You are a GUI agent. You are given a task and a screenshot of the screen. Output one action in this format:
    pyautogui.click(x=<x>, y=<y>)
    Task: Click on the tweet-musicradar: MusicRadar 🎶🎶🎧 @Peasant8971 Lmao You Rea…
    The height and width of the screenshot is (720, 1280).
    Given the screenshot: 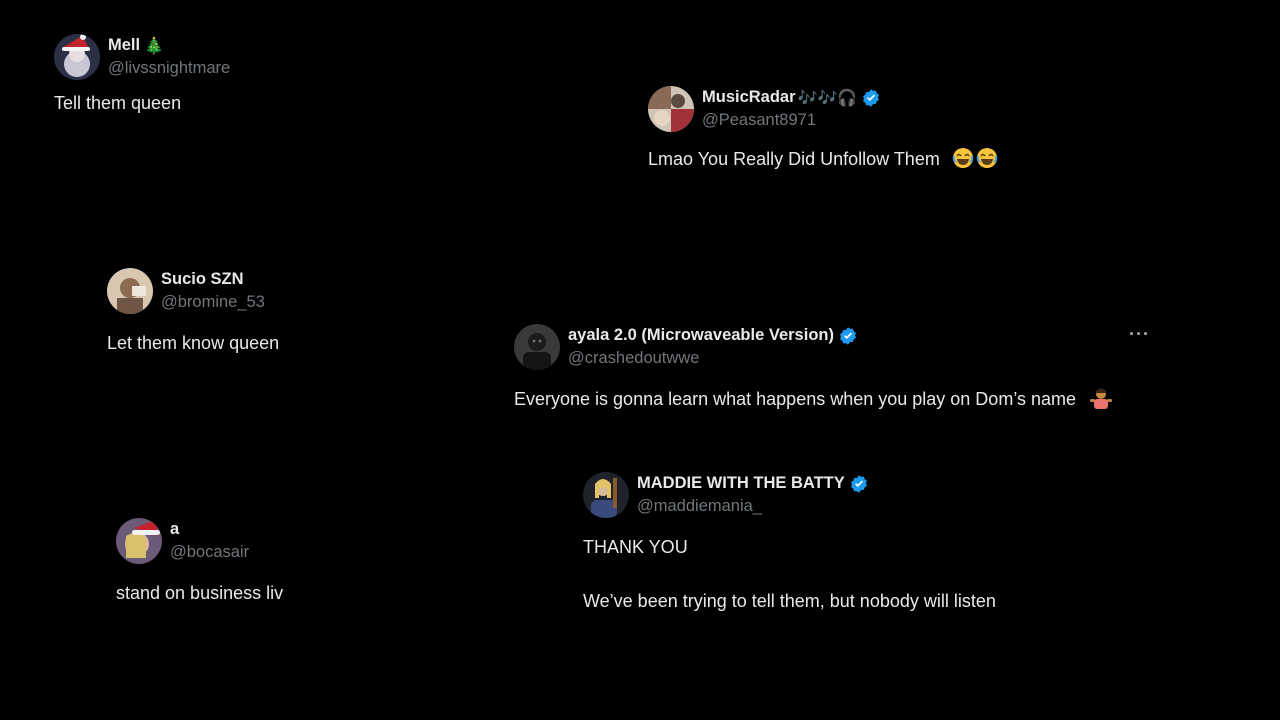 What is the action you would take?
    pyautogui.click(x=823, y=129)
    